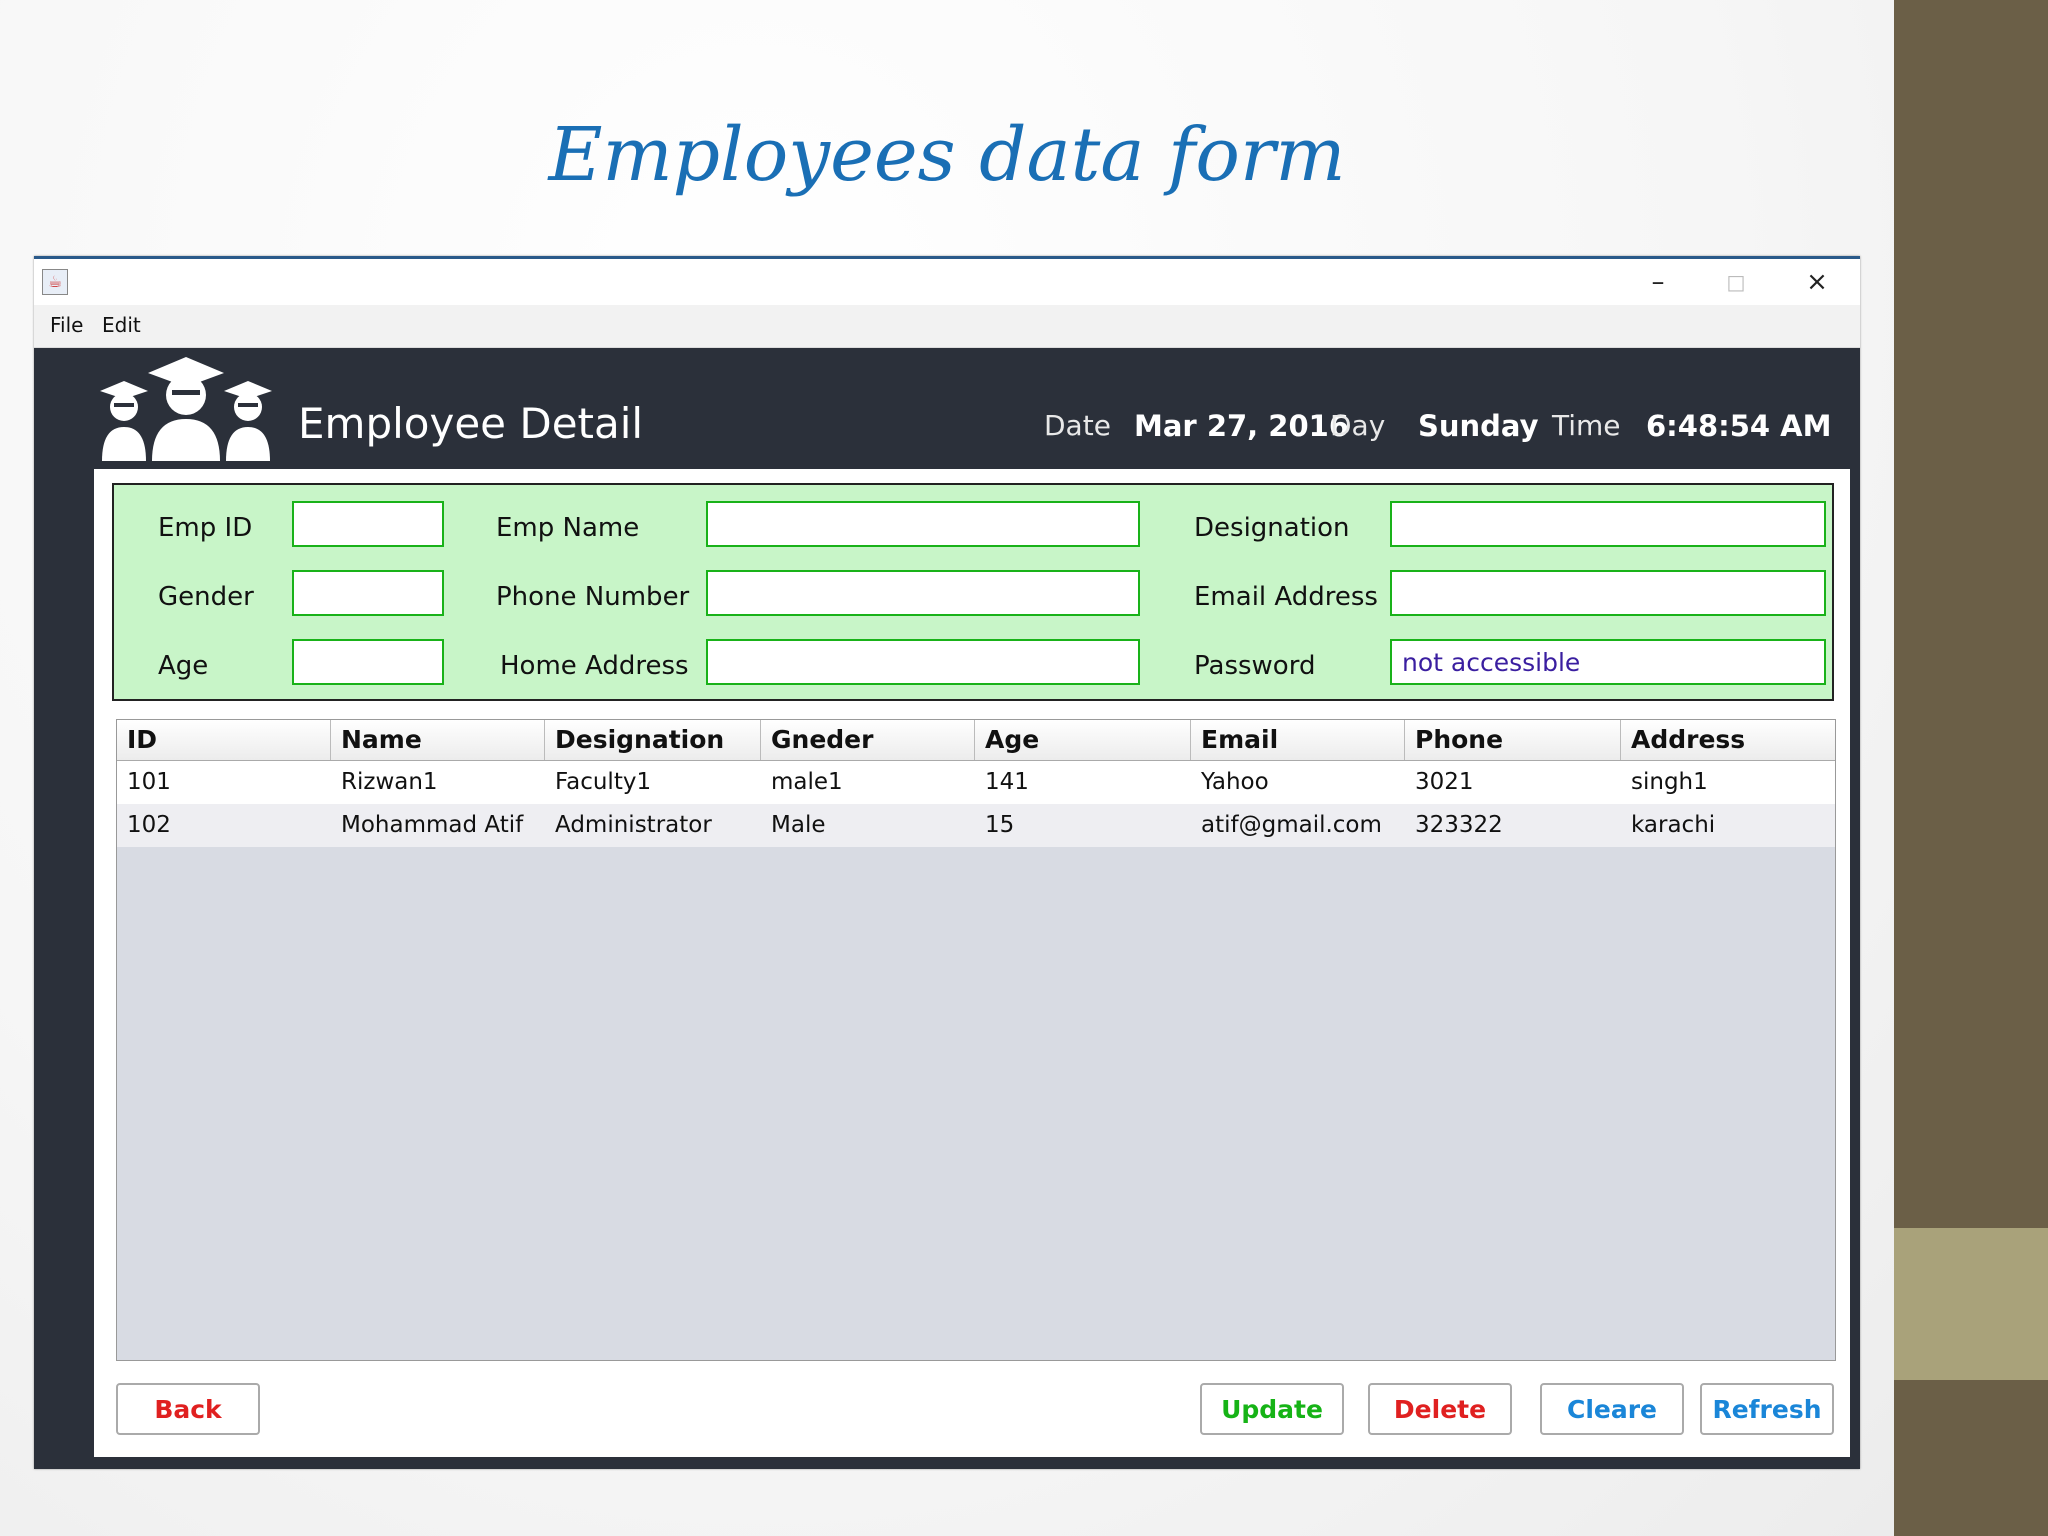 Image resolution: width=2048 pixels, height=1536 pixels. Describe the element at coordinates (923, 662) in the screenshot. I see `address-input` at that location.